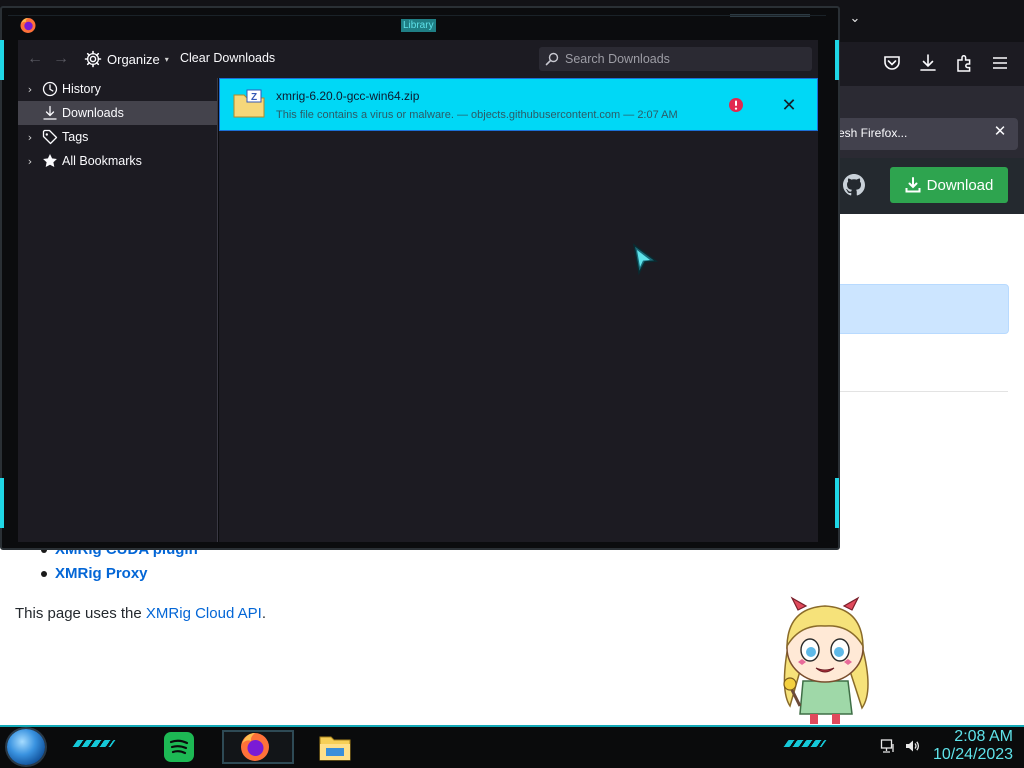 This screenshot has height=768, width=1024. What do you see at coordinates (35, 59) in the screenshot?
I see `back-button: ←` at bounding box center [35, 59].